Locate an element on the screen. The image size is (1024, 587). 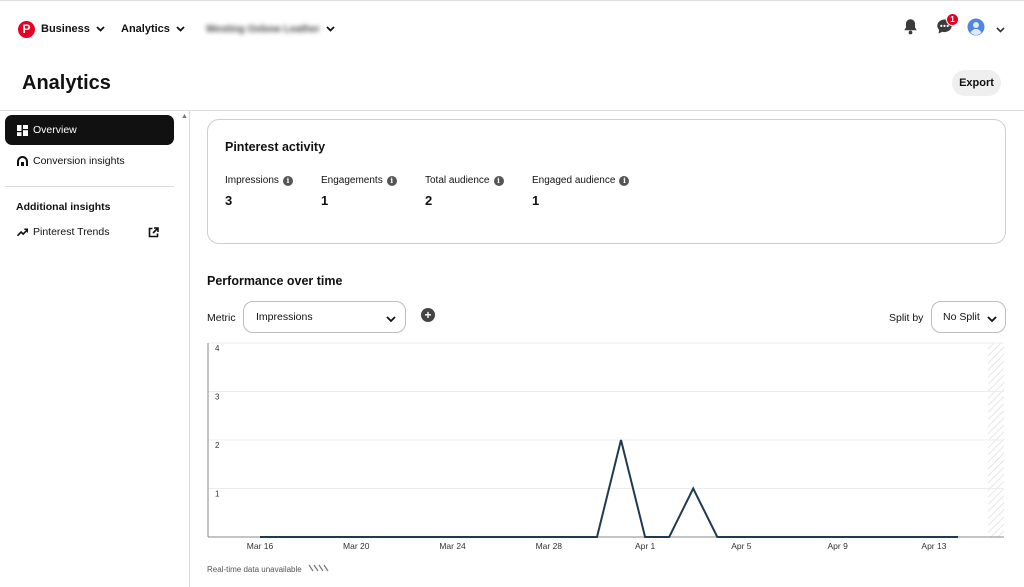
x-tick-label: Apr 9 is located at coordinates (837, 546).